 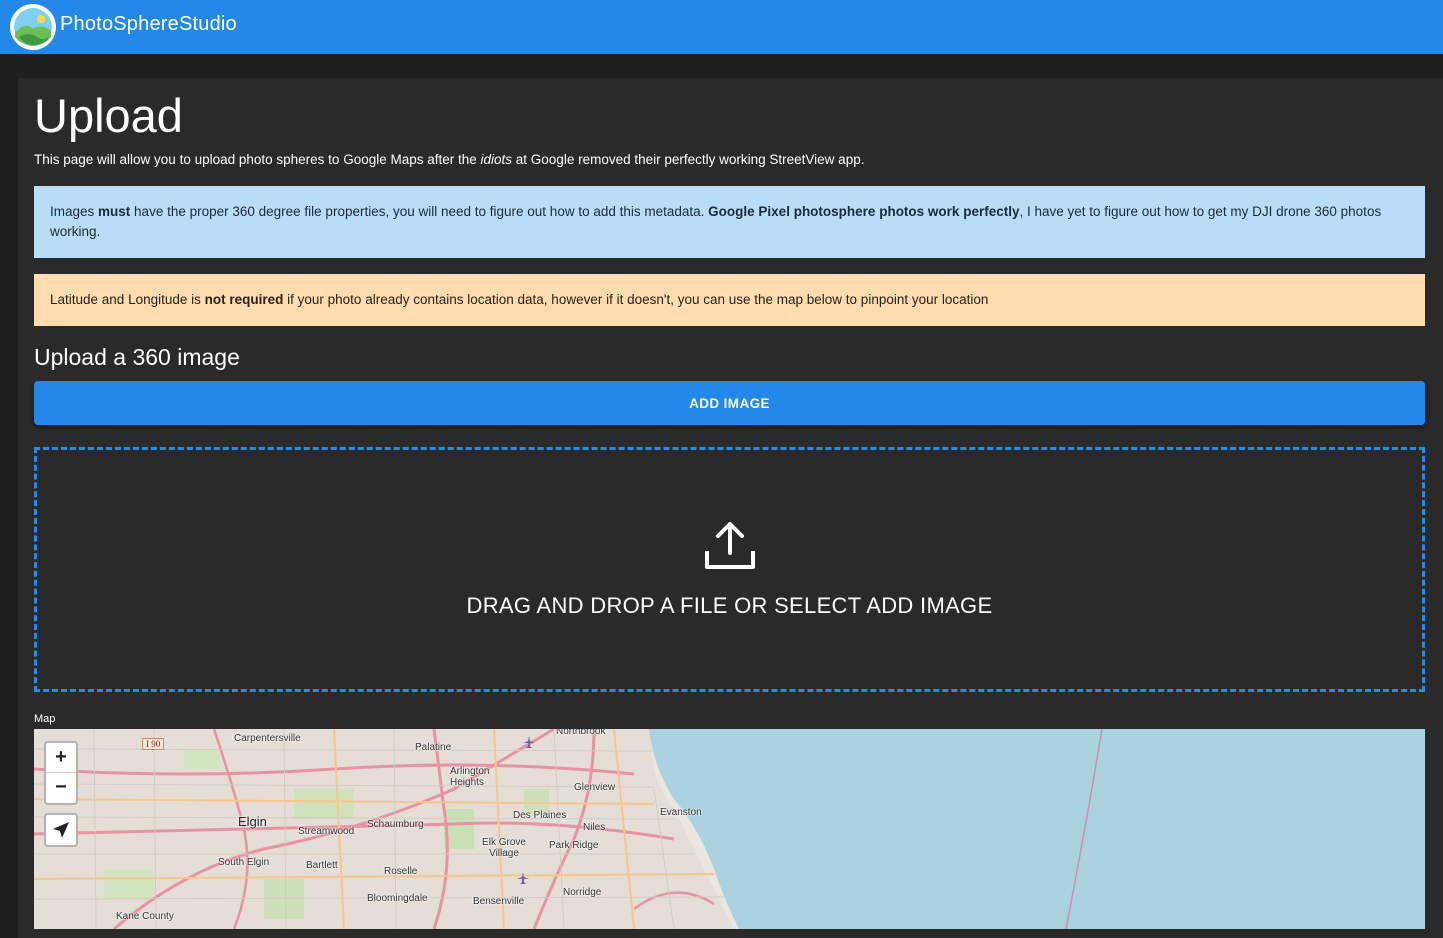 What do you see at coordinates (114, 211) in the screenshot?
I see `alert-bold-text: must` at bounding box center [114, 211].